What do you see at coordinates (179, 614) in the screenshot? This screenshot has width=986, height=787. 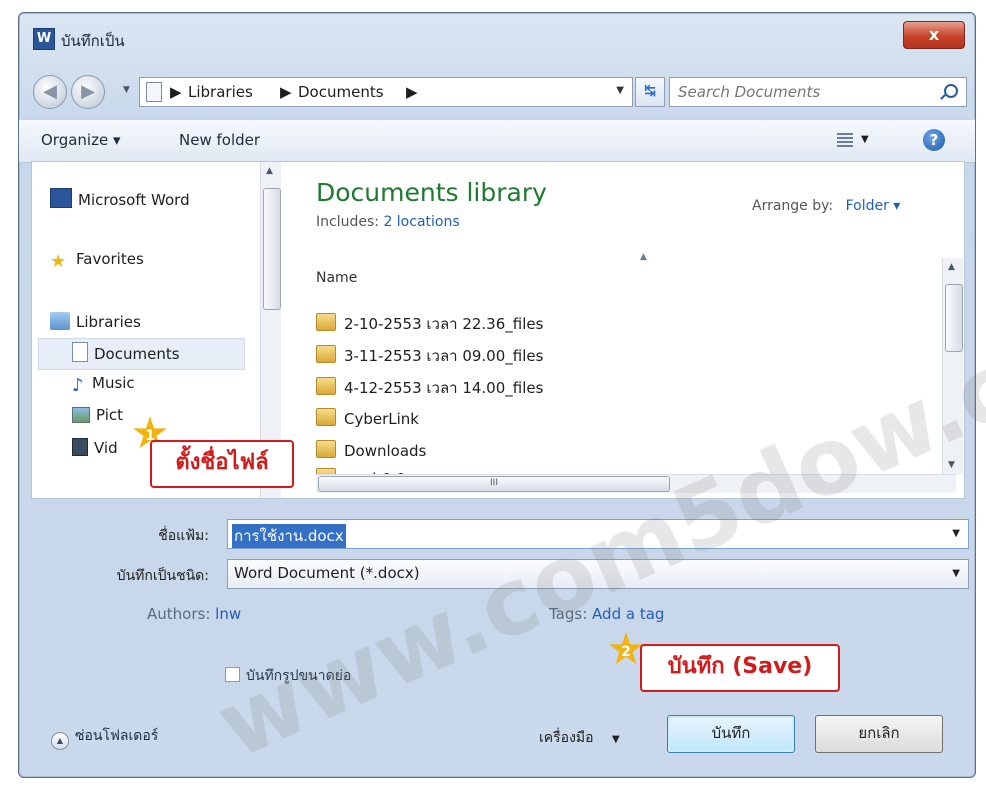 I see `authors-label: Authors:` at bounding box center [179, 614].